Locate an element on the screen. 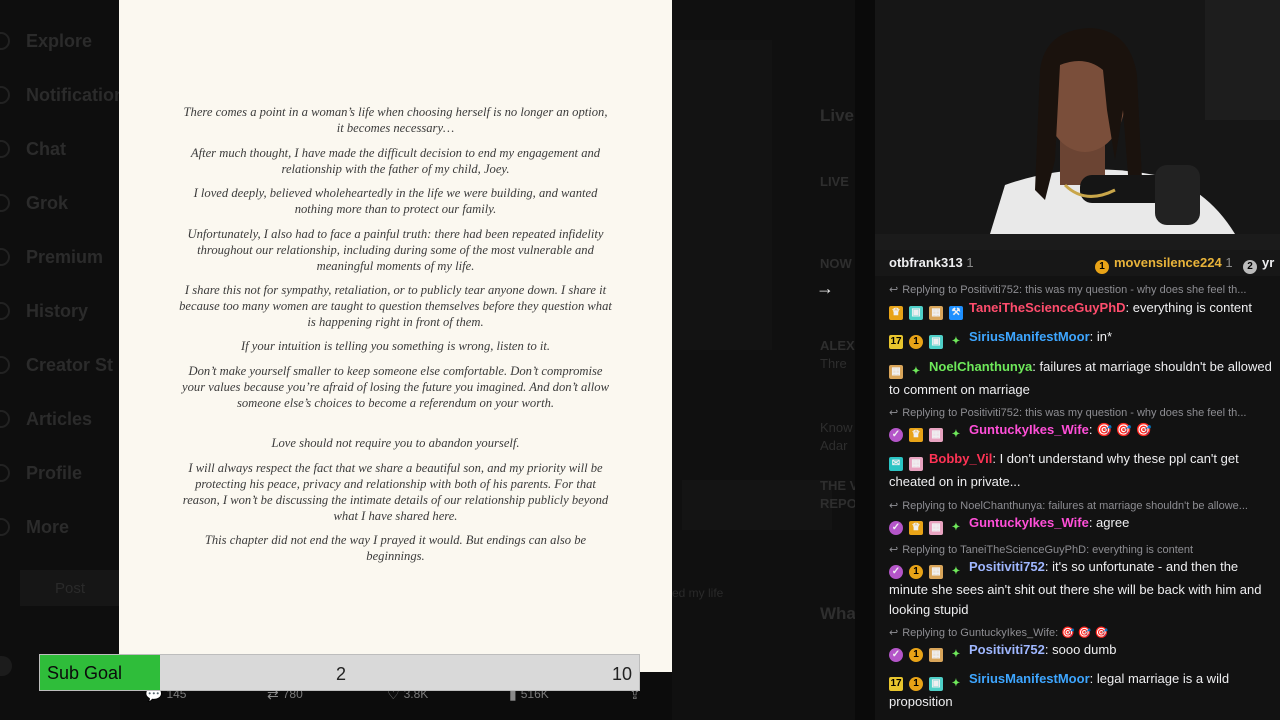 The image size is (1280, 720). chat-message: ✓ ♛ ▦ ✦ GuntuckyIkes_Wife: 🎯 🎯 🎯 is located at coordinates (1082, 431).